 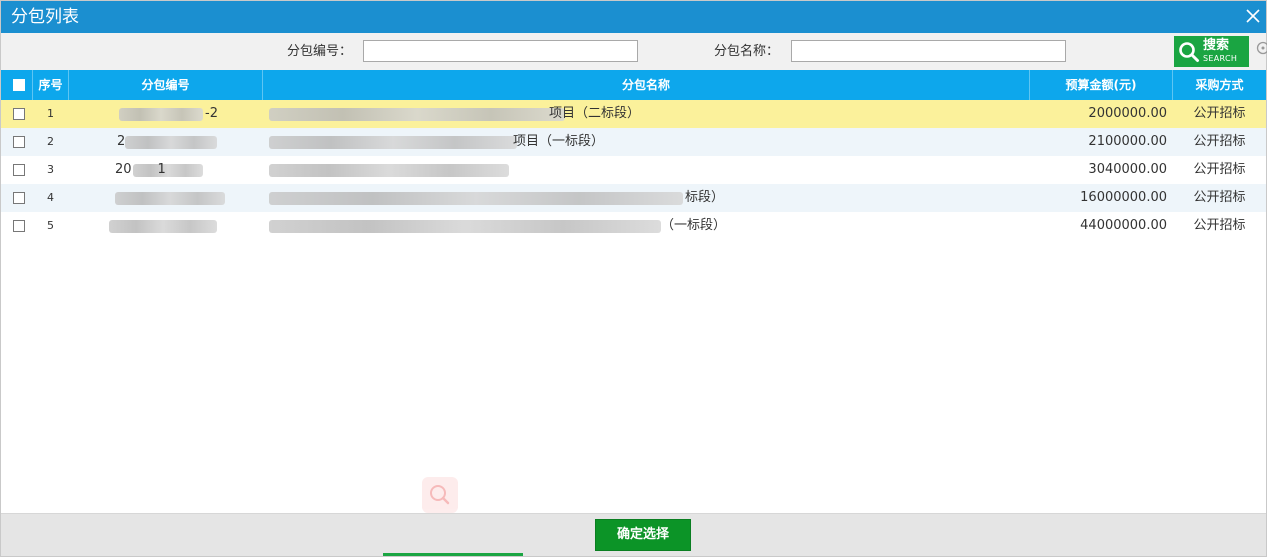 What do you see at coordinates (45, 17) in the screenshot?
I see `dialog-title: 分包列表` at bounding box center [45, 17].